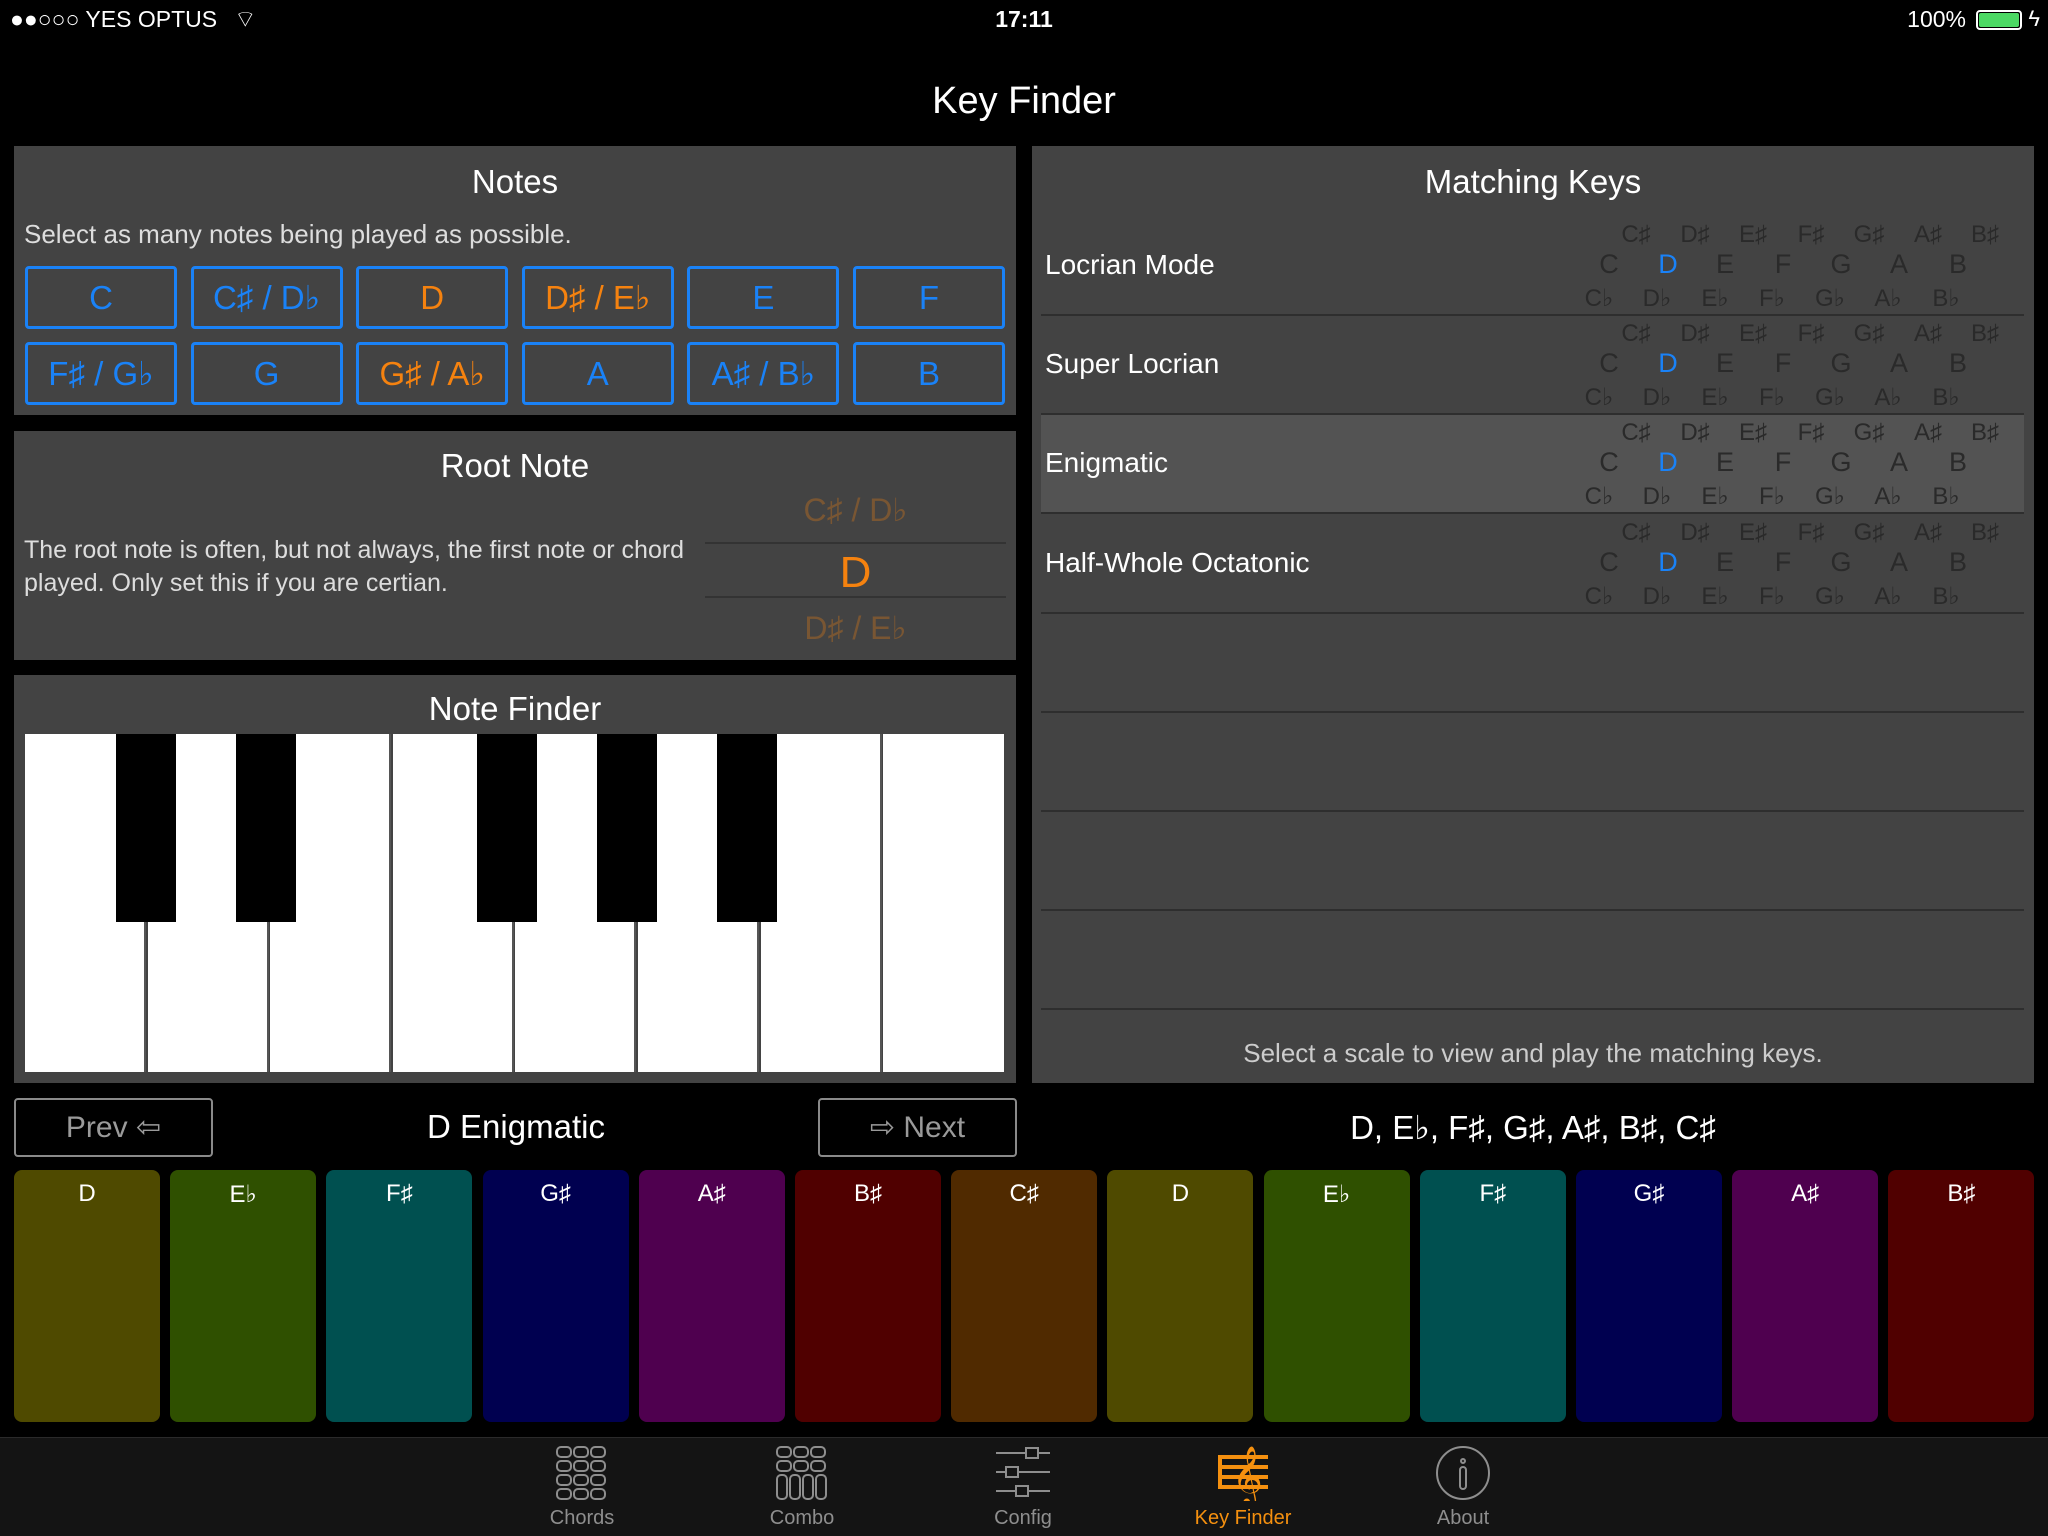 Image resolution: width=2048 pixels, height=1536 pixels. Describe the element at coordinates (1463, 1486) in the screenshot. I see `tab-about: About` at that location.